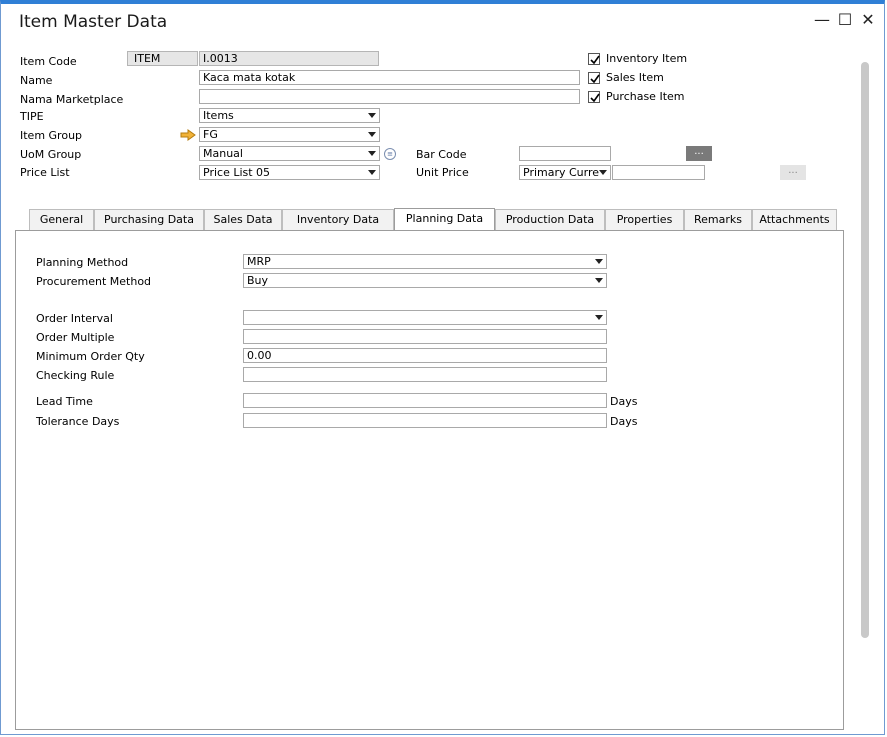  What do you see at coordinates (425, 261) in the screenshot?
I see `planning-method-dropdown: MRP` at bounding box center [425, 261].